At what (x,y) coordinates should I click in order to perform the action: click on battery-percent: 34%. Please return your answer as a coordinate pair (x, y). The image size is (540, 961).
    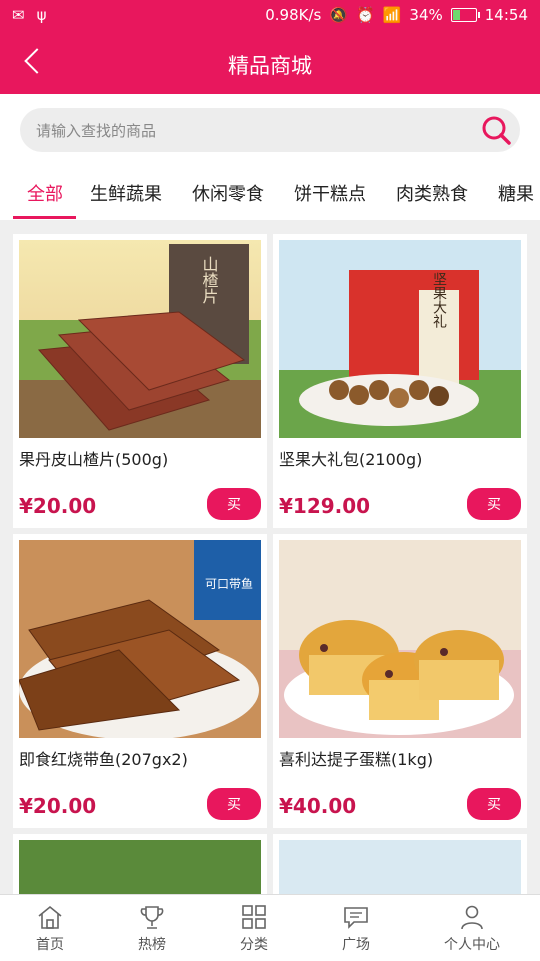
    Looking at the image, I should click on (426, 15).